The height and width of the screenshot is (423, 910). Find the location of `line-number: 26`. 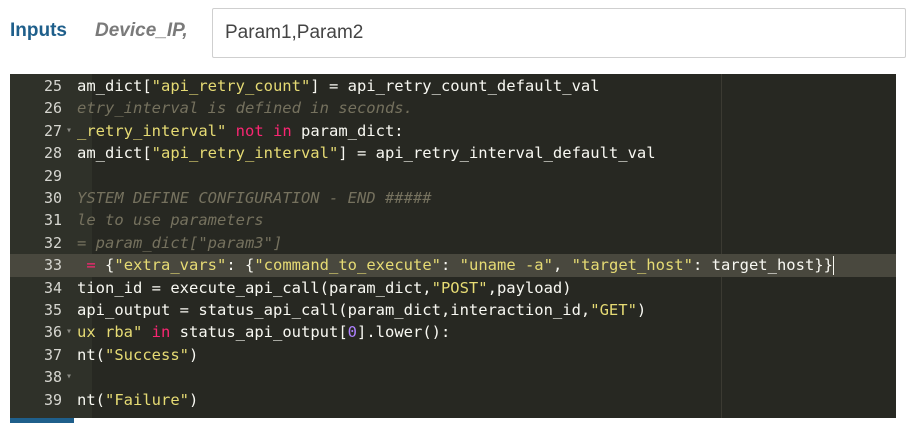

line-number: 26 is located at coordinates (52, 108).